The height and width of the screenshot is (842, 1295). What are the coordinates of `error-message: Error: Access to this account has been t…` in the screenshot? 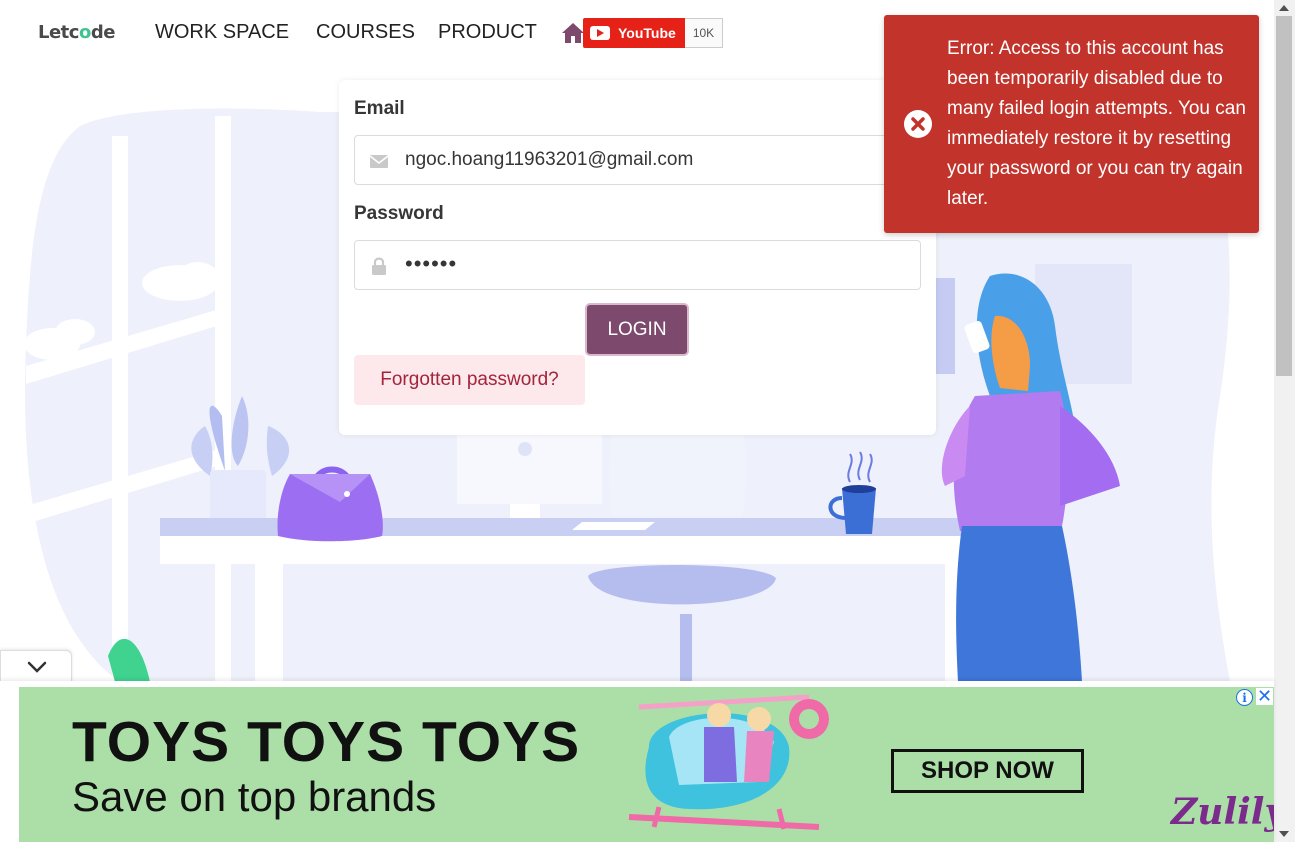 It's located at (1096, 123).